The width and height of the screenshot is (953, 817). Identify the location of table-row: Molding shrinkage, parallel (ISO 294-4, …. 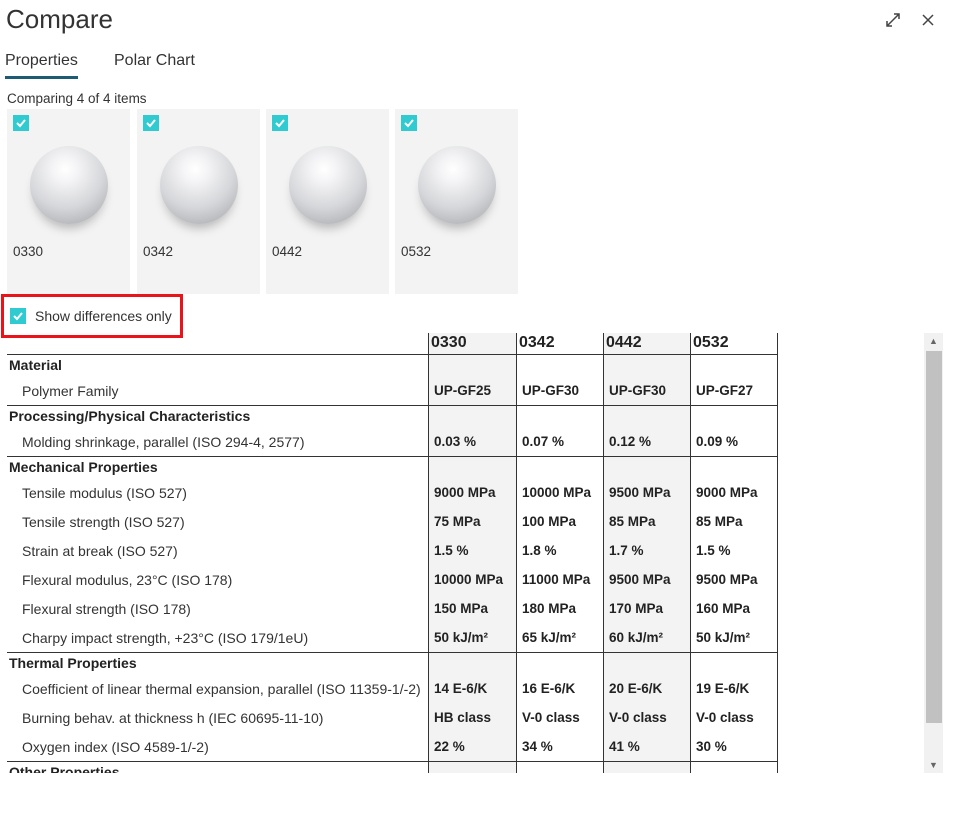
(392, 441).